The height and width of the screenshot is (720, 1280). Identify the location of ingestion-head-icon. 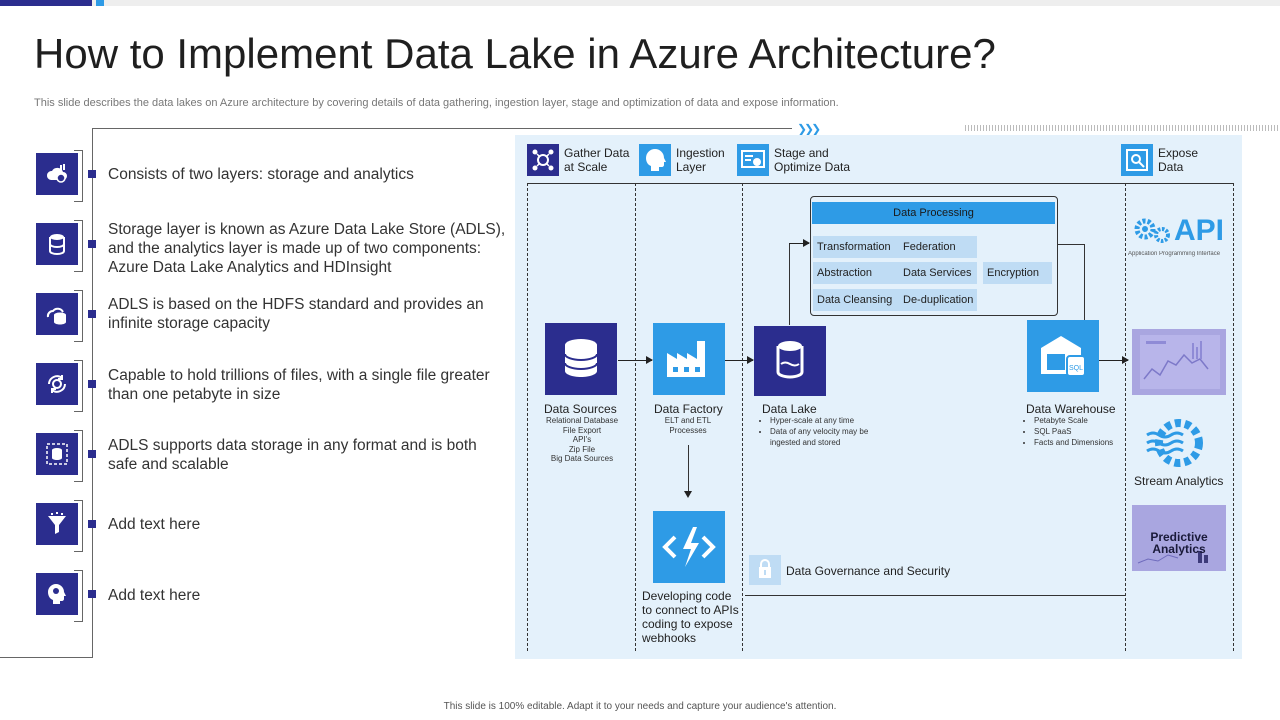
(655, 160).